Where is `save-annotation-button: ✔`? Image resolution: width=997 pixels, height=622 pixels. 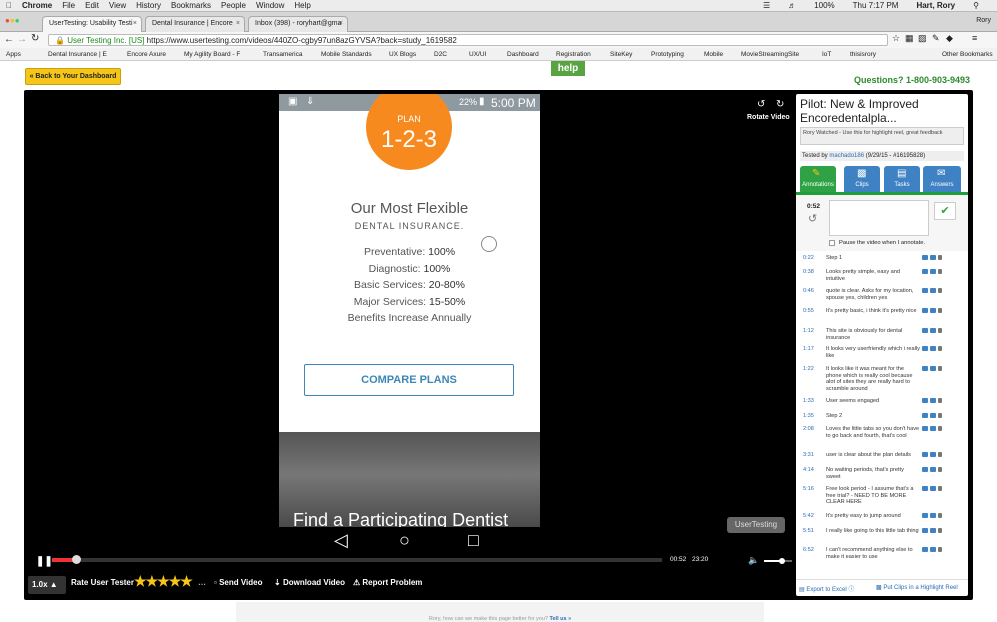
save-annotation-button: ✔ is located at coordinates (945, 211).